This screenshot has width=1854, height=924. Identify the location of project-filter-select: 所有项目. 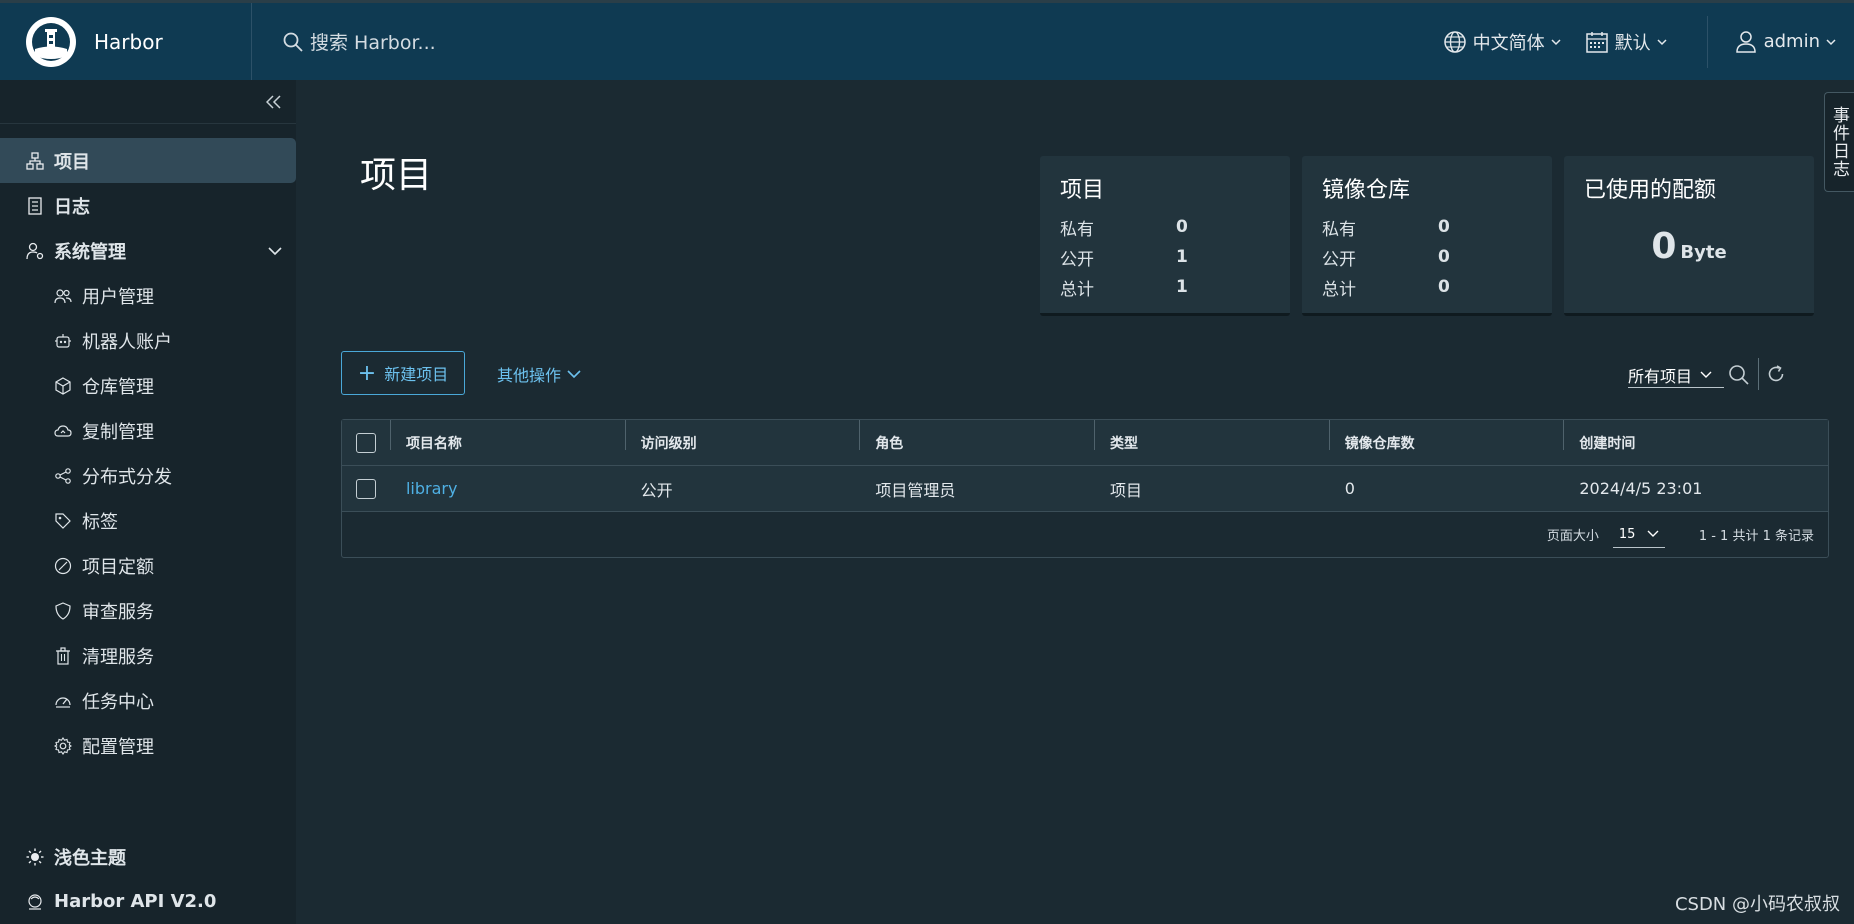
(1676, 375).